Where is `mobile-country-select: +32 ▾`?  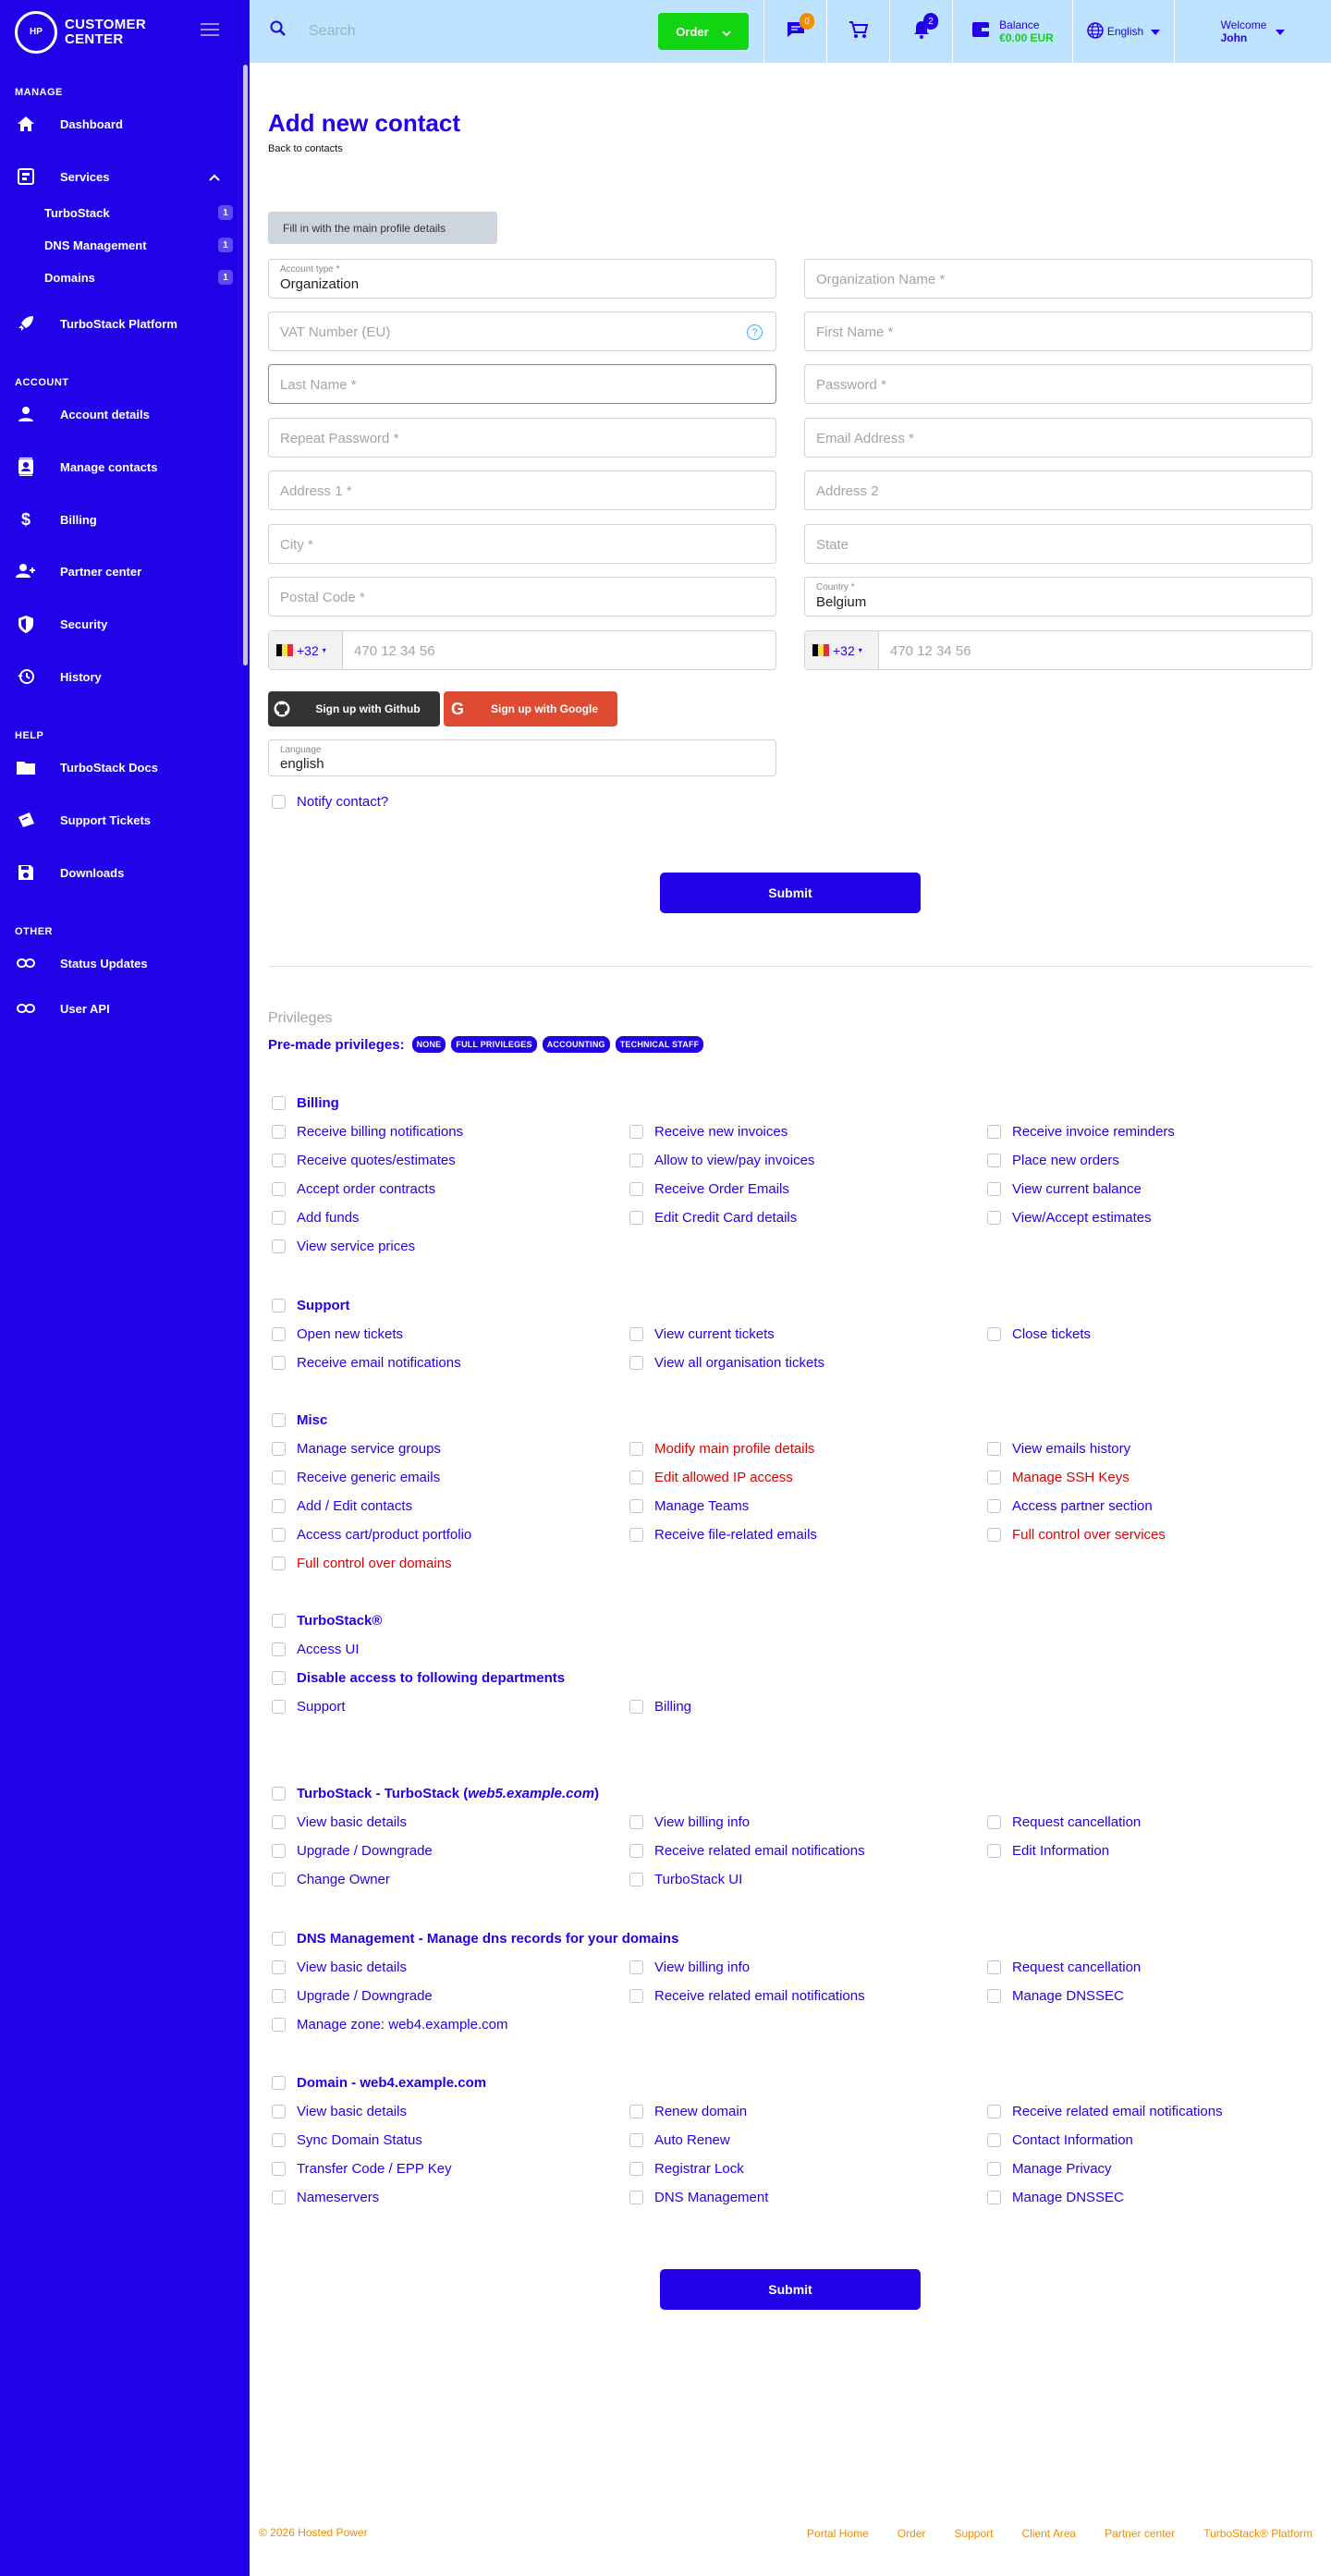
mobile-country-select: +32 ▾ is located at coordinates (842, 650).